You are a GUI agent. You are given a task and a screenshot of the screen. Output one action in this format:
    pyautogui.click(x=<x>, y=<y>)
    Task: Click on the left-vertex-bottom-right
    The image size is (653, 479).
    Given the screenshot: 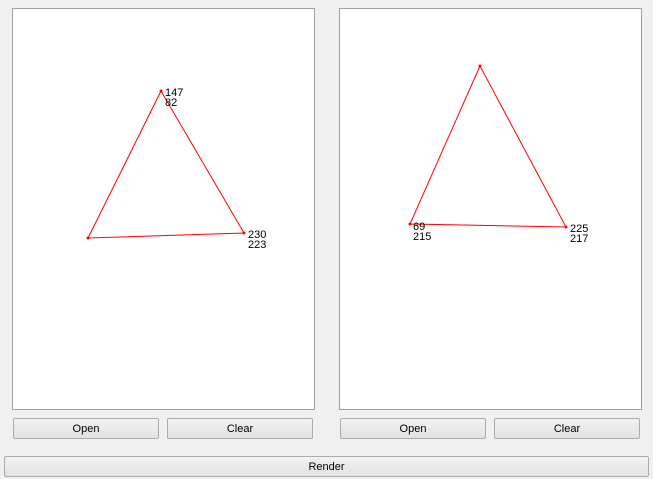 What is the action you would take?
    pyautogui.click(x=244, y=233)
    